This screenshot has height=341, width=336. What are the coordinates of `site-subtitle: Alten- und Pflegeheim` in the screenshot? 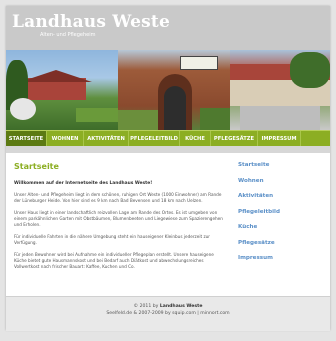 It's located at (68, 35).